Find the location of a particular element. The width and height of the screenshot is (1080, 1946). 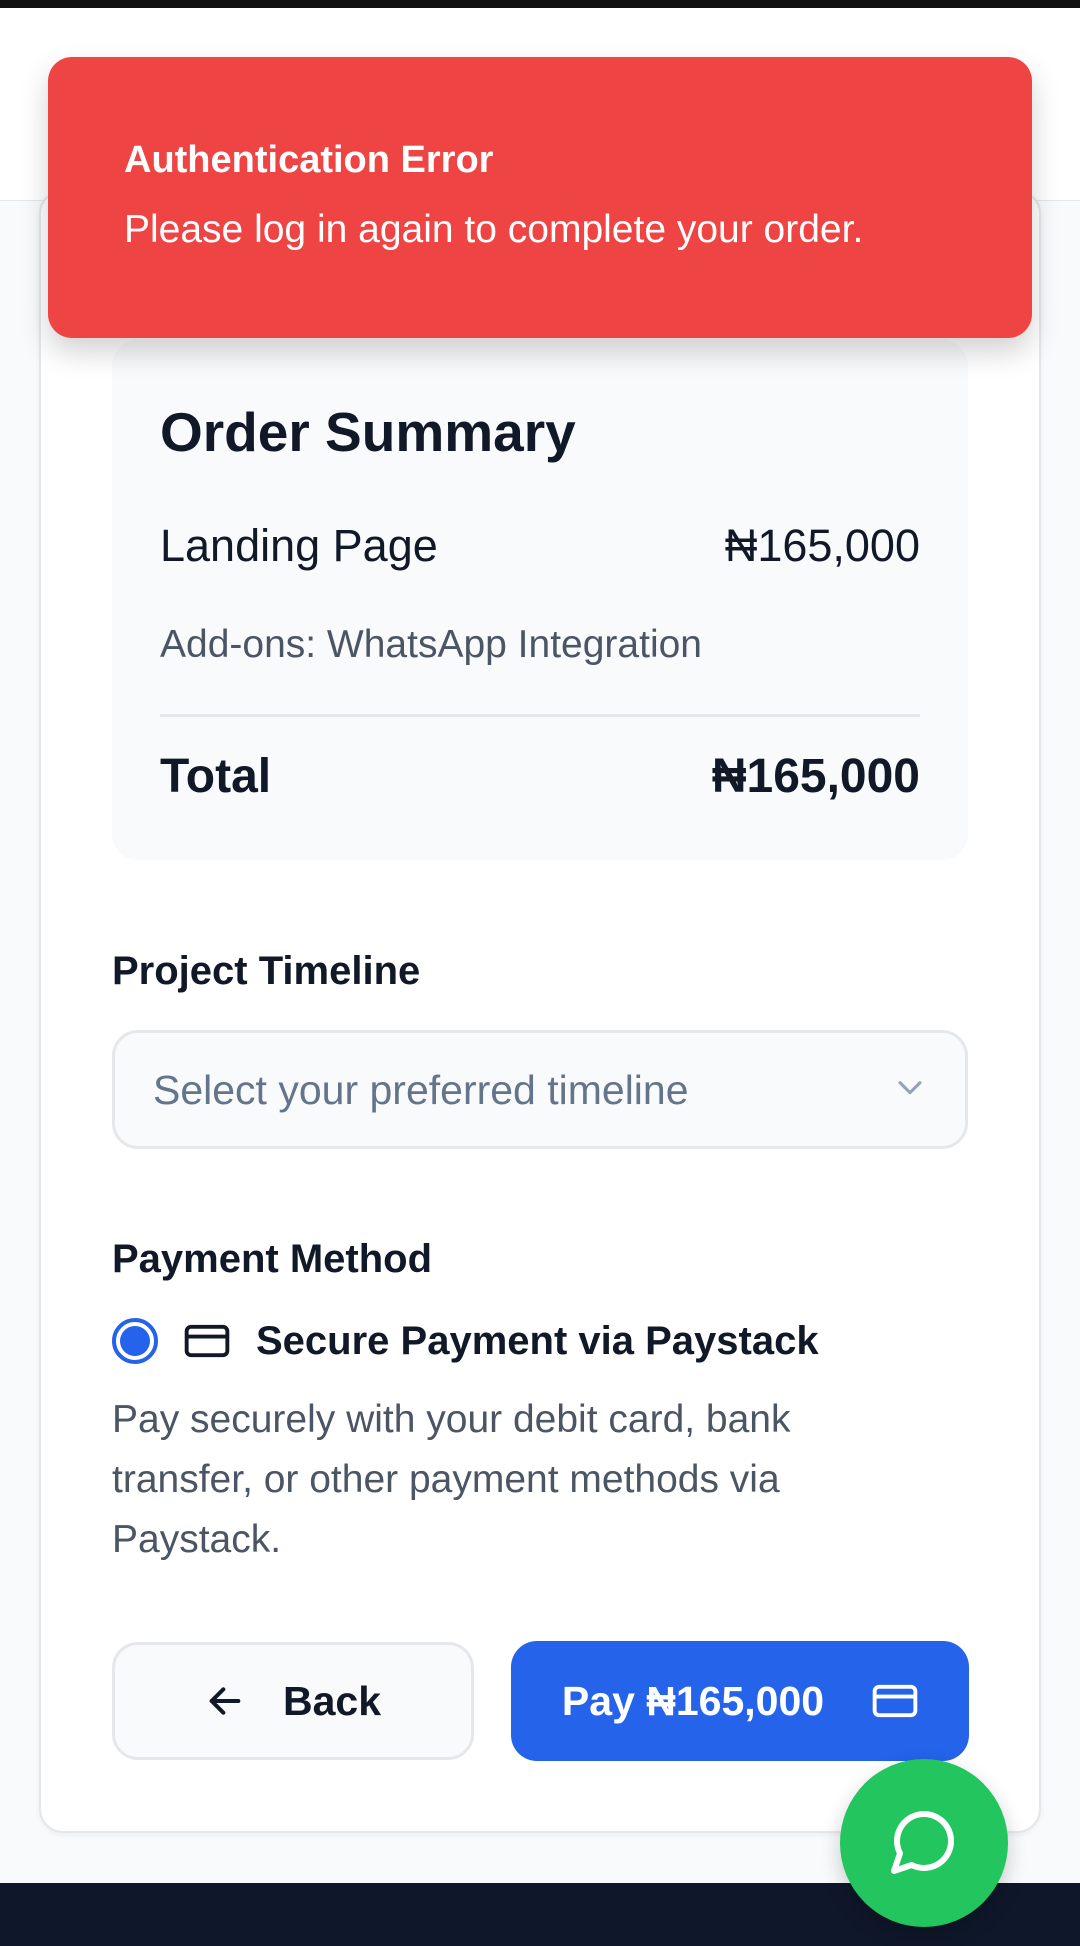

whatsapp-chat-button is located at coordinates (924, 1843).